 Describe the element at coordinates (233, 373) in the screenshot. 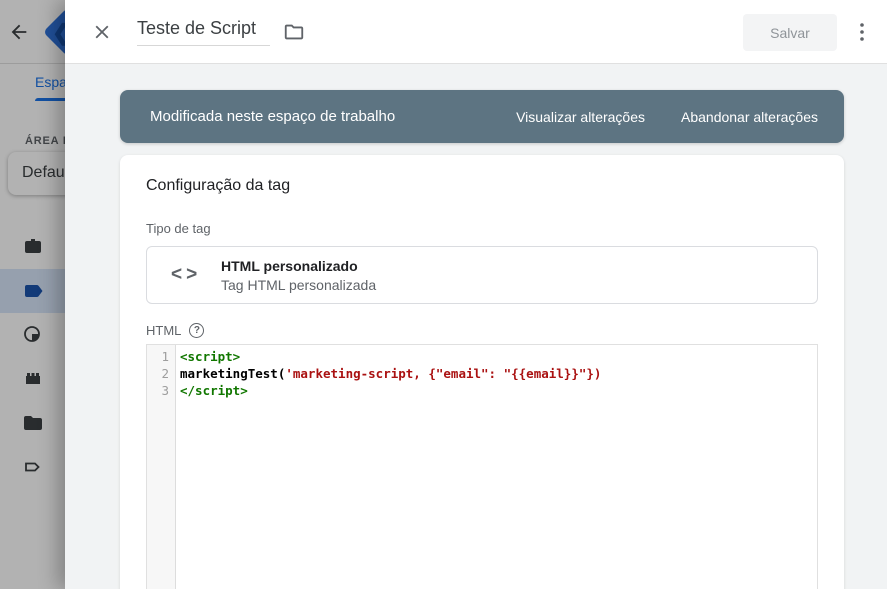

I see `code-token: marketingTest(` at that location.